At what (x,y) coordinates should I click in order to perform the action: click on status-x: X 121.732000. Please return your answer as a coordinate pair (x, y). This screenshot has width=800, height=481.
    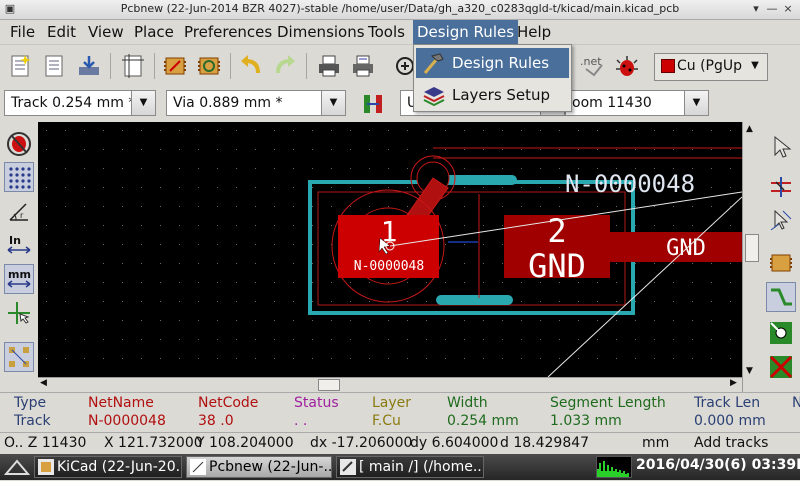
    Looking at the image, I should click on (153, 443).